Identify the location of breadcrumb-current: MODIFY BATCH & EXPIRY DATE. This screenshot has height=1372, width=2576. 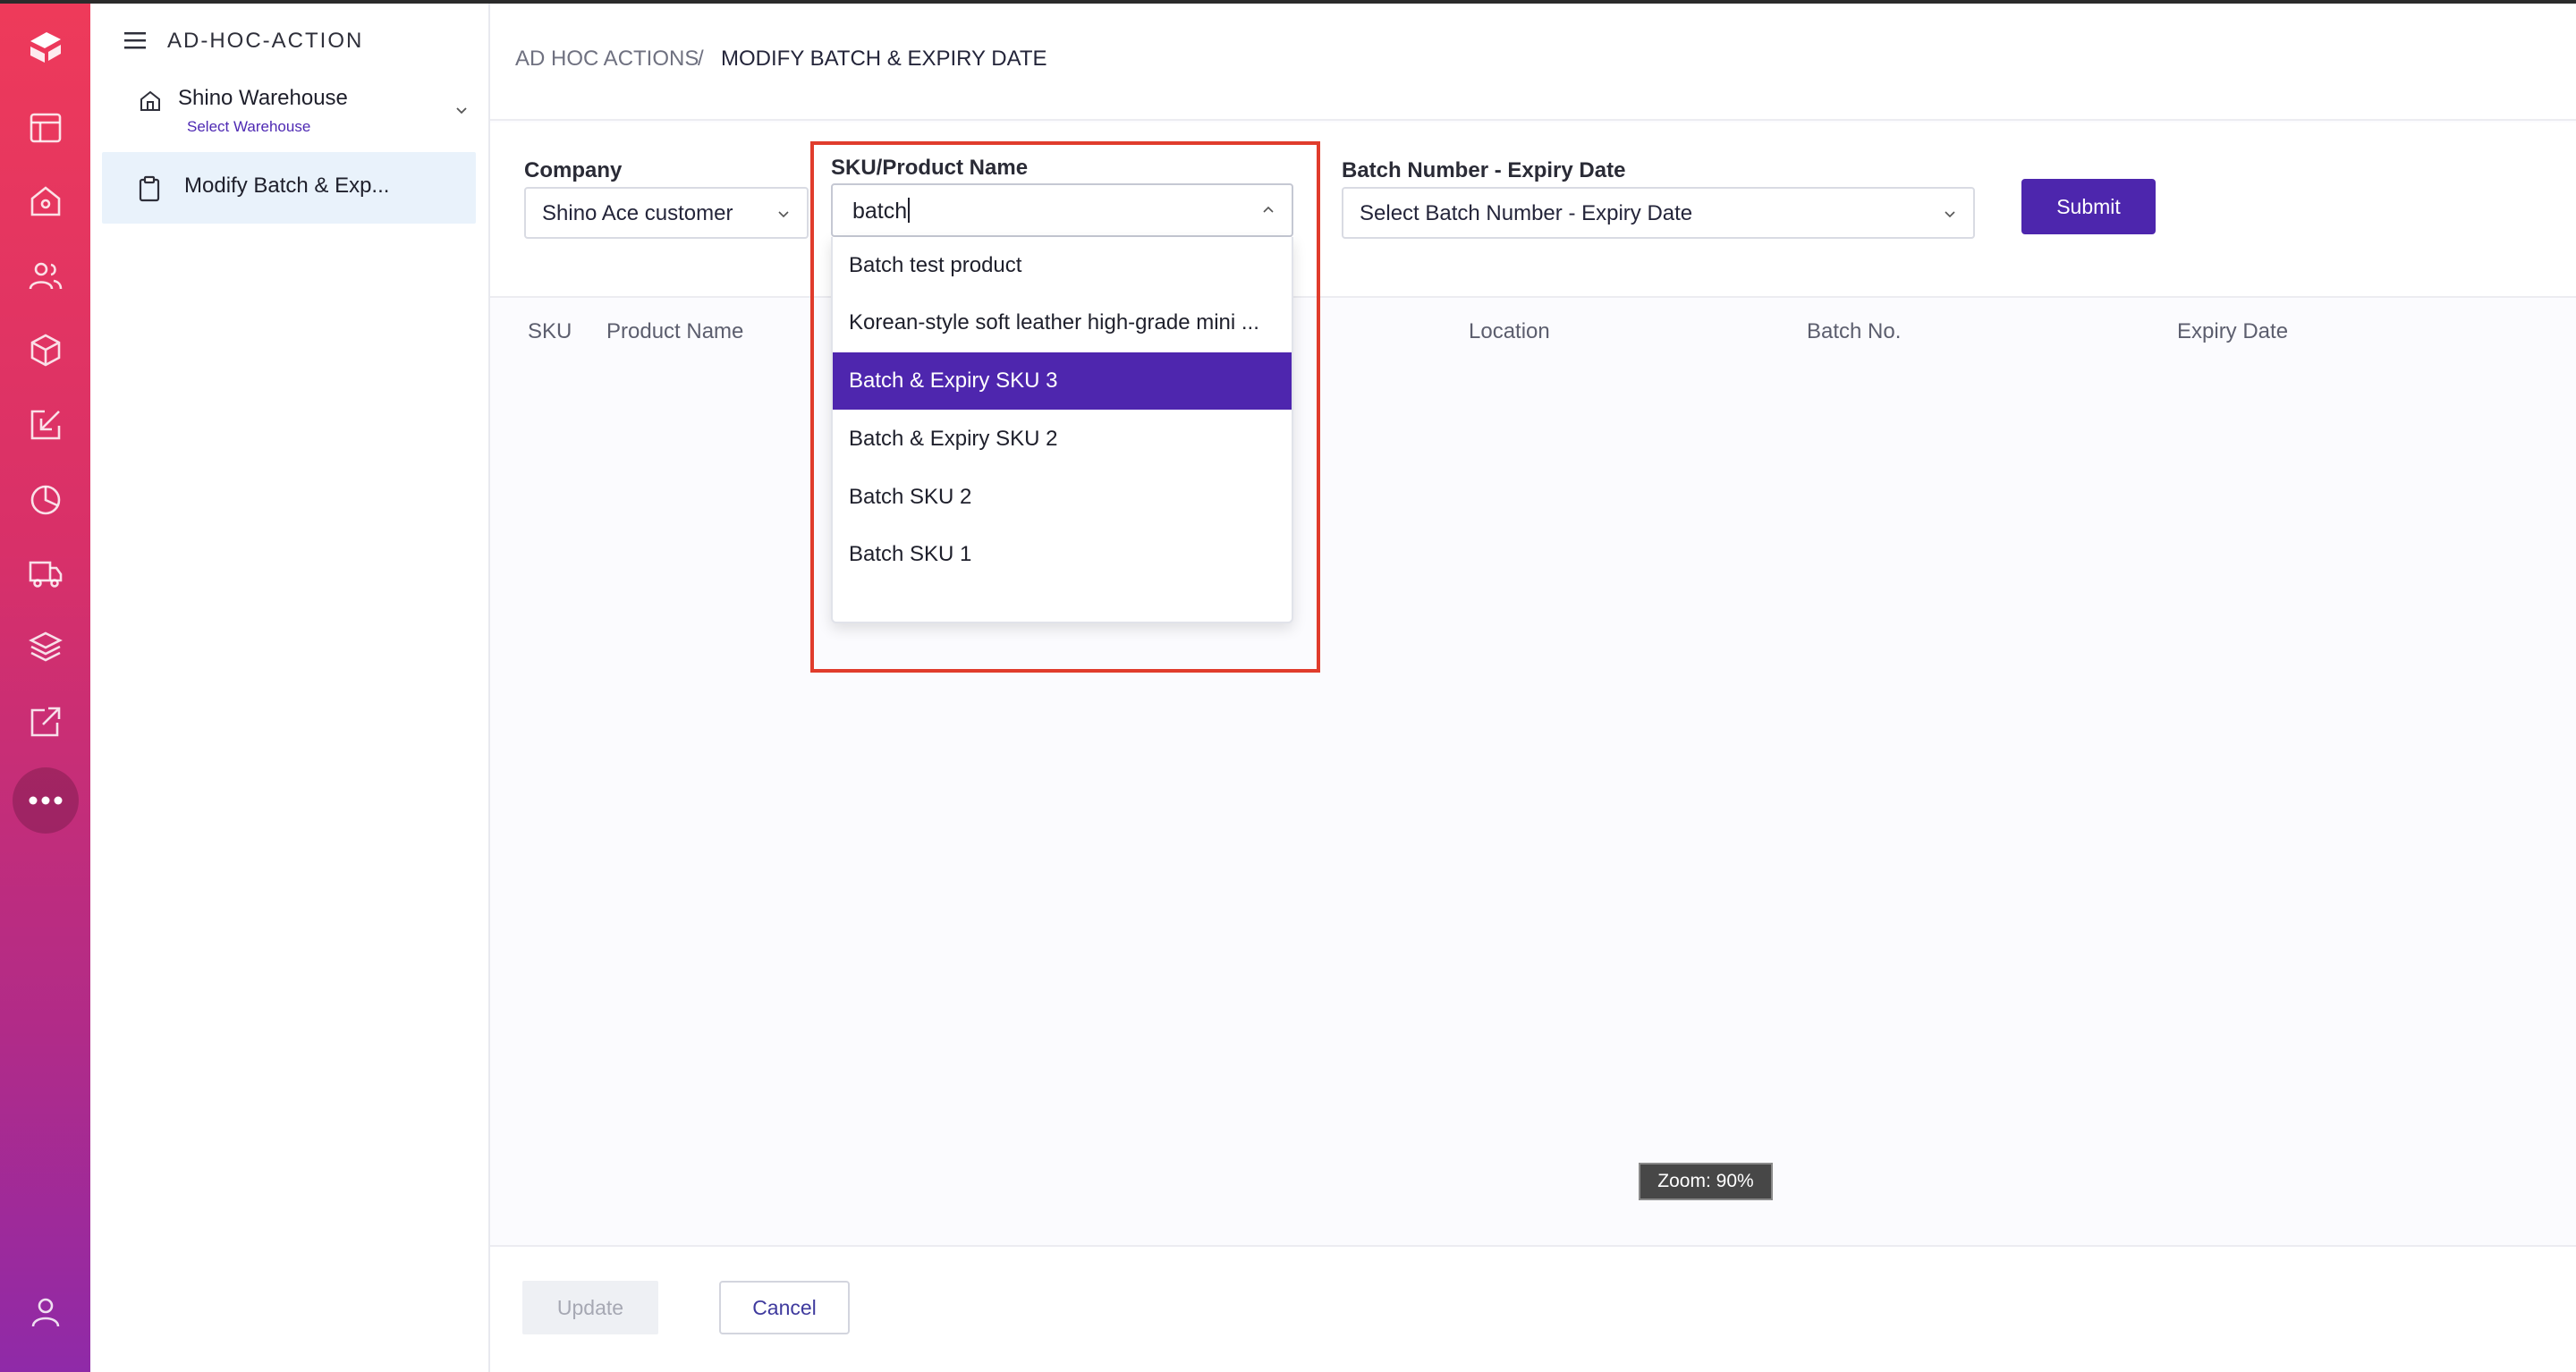
(884, 59).